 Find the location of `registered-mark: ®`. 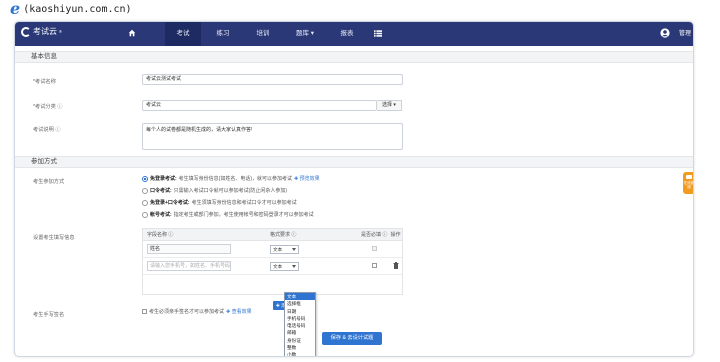

registered-mark: ® is located at coordinates (60, 31).